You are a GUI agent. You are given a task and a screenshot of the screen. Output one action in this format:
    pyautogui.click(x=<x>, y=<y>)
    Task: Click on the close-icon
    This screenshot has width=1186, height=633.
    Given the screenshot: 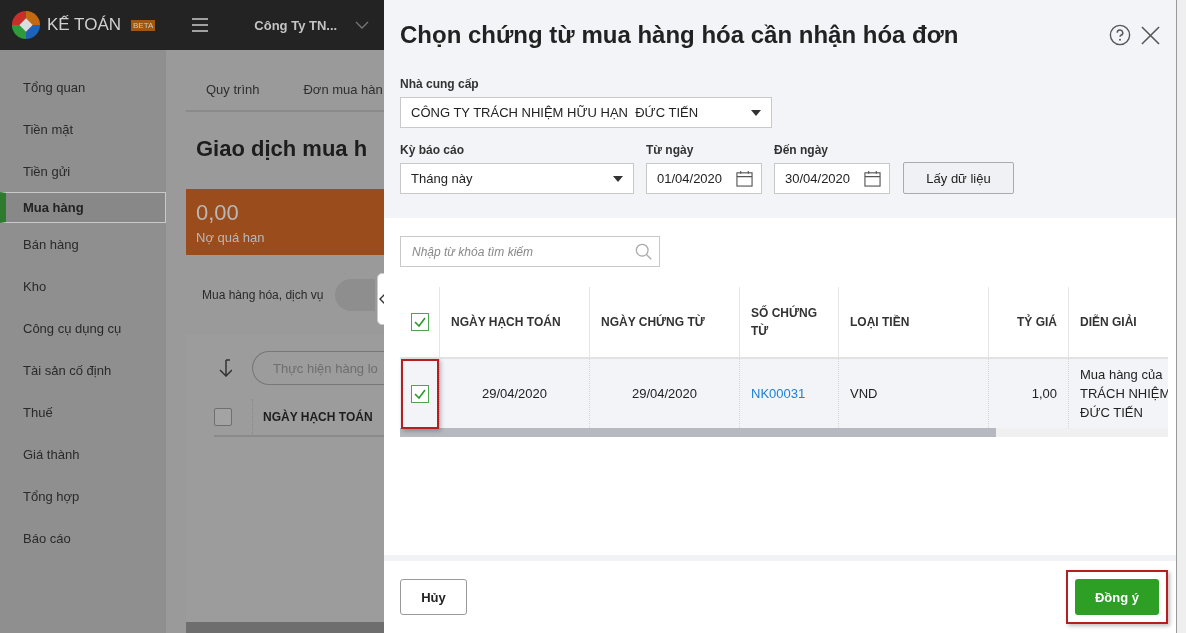 What is the action you would take?
    pyautogui.click(x=1150, y=35)
    